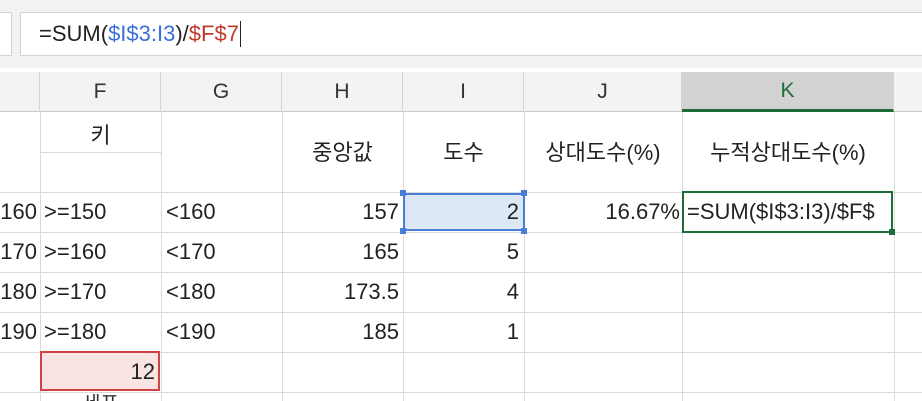 The image size is (922, 401). What do you see at coordinates (789, 212) in the screenshot?
I see `cell-k3-editing: =SUM($I$3:I3)/$F$` at bounding box center [789, 212].